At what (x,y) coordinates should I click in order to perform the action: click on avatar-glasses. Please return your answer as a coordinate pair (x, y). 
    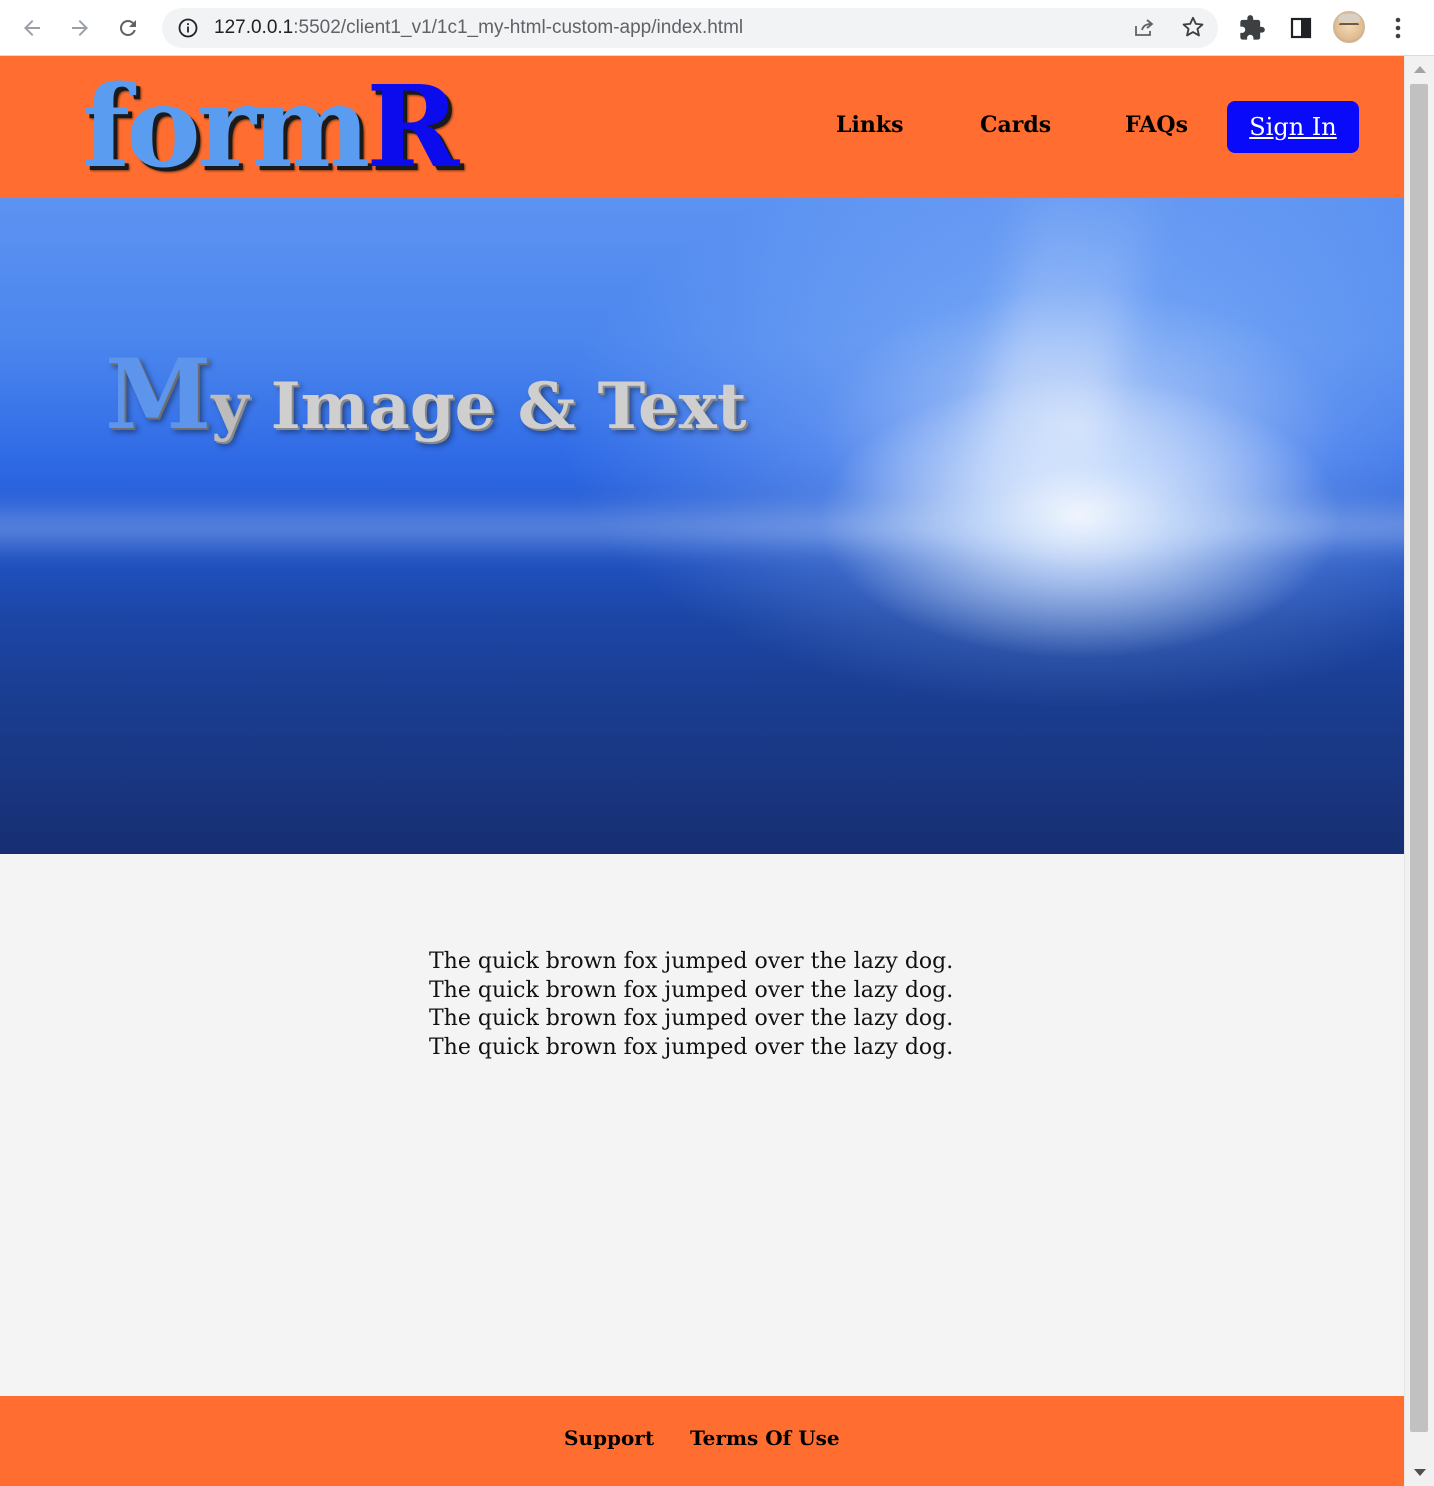
    Looking at the image, I should click on (1349, 27).